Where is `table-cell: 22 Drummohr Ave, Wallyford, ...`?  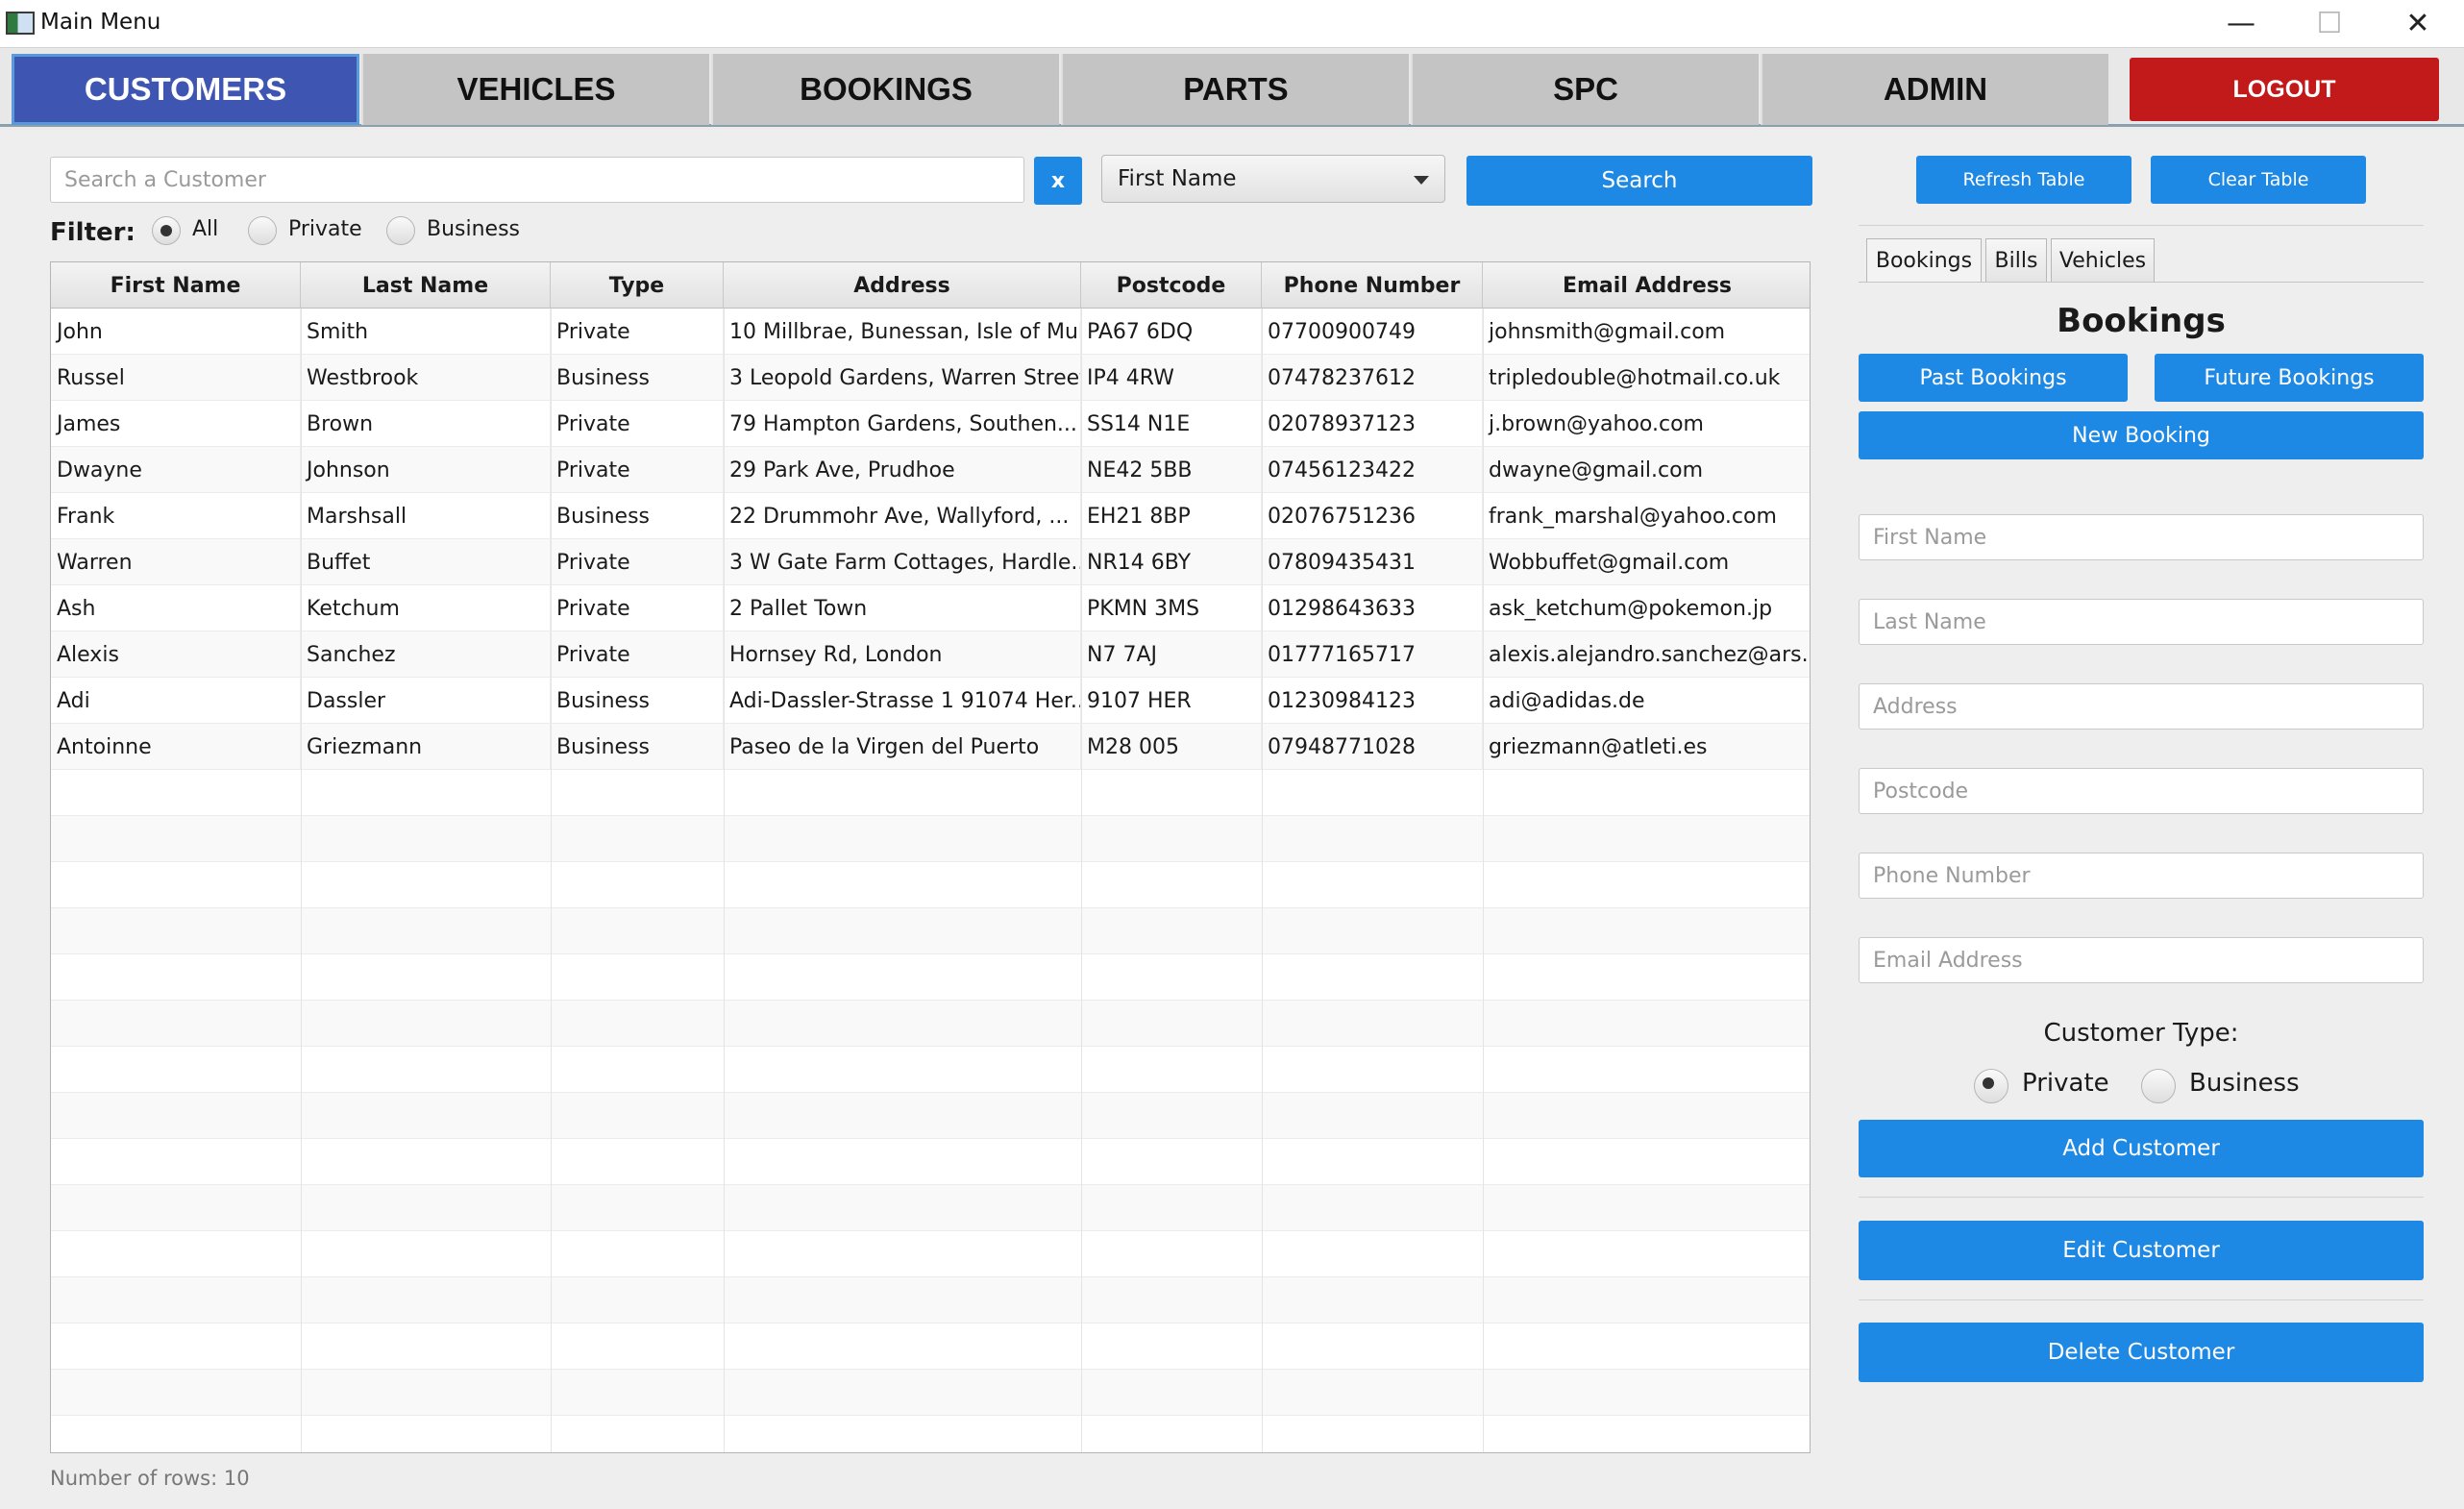 table-cell: 22 Drummohr Ave, Wallyford, ... is located at coordinates (902, 516).